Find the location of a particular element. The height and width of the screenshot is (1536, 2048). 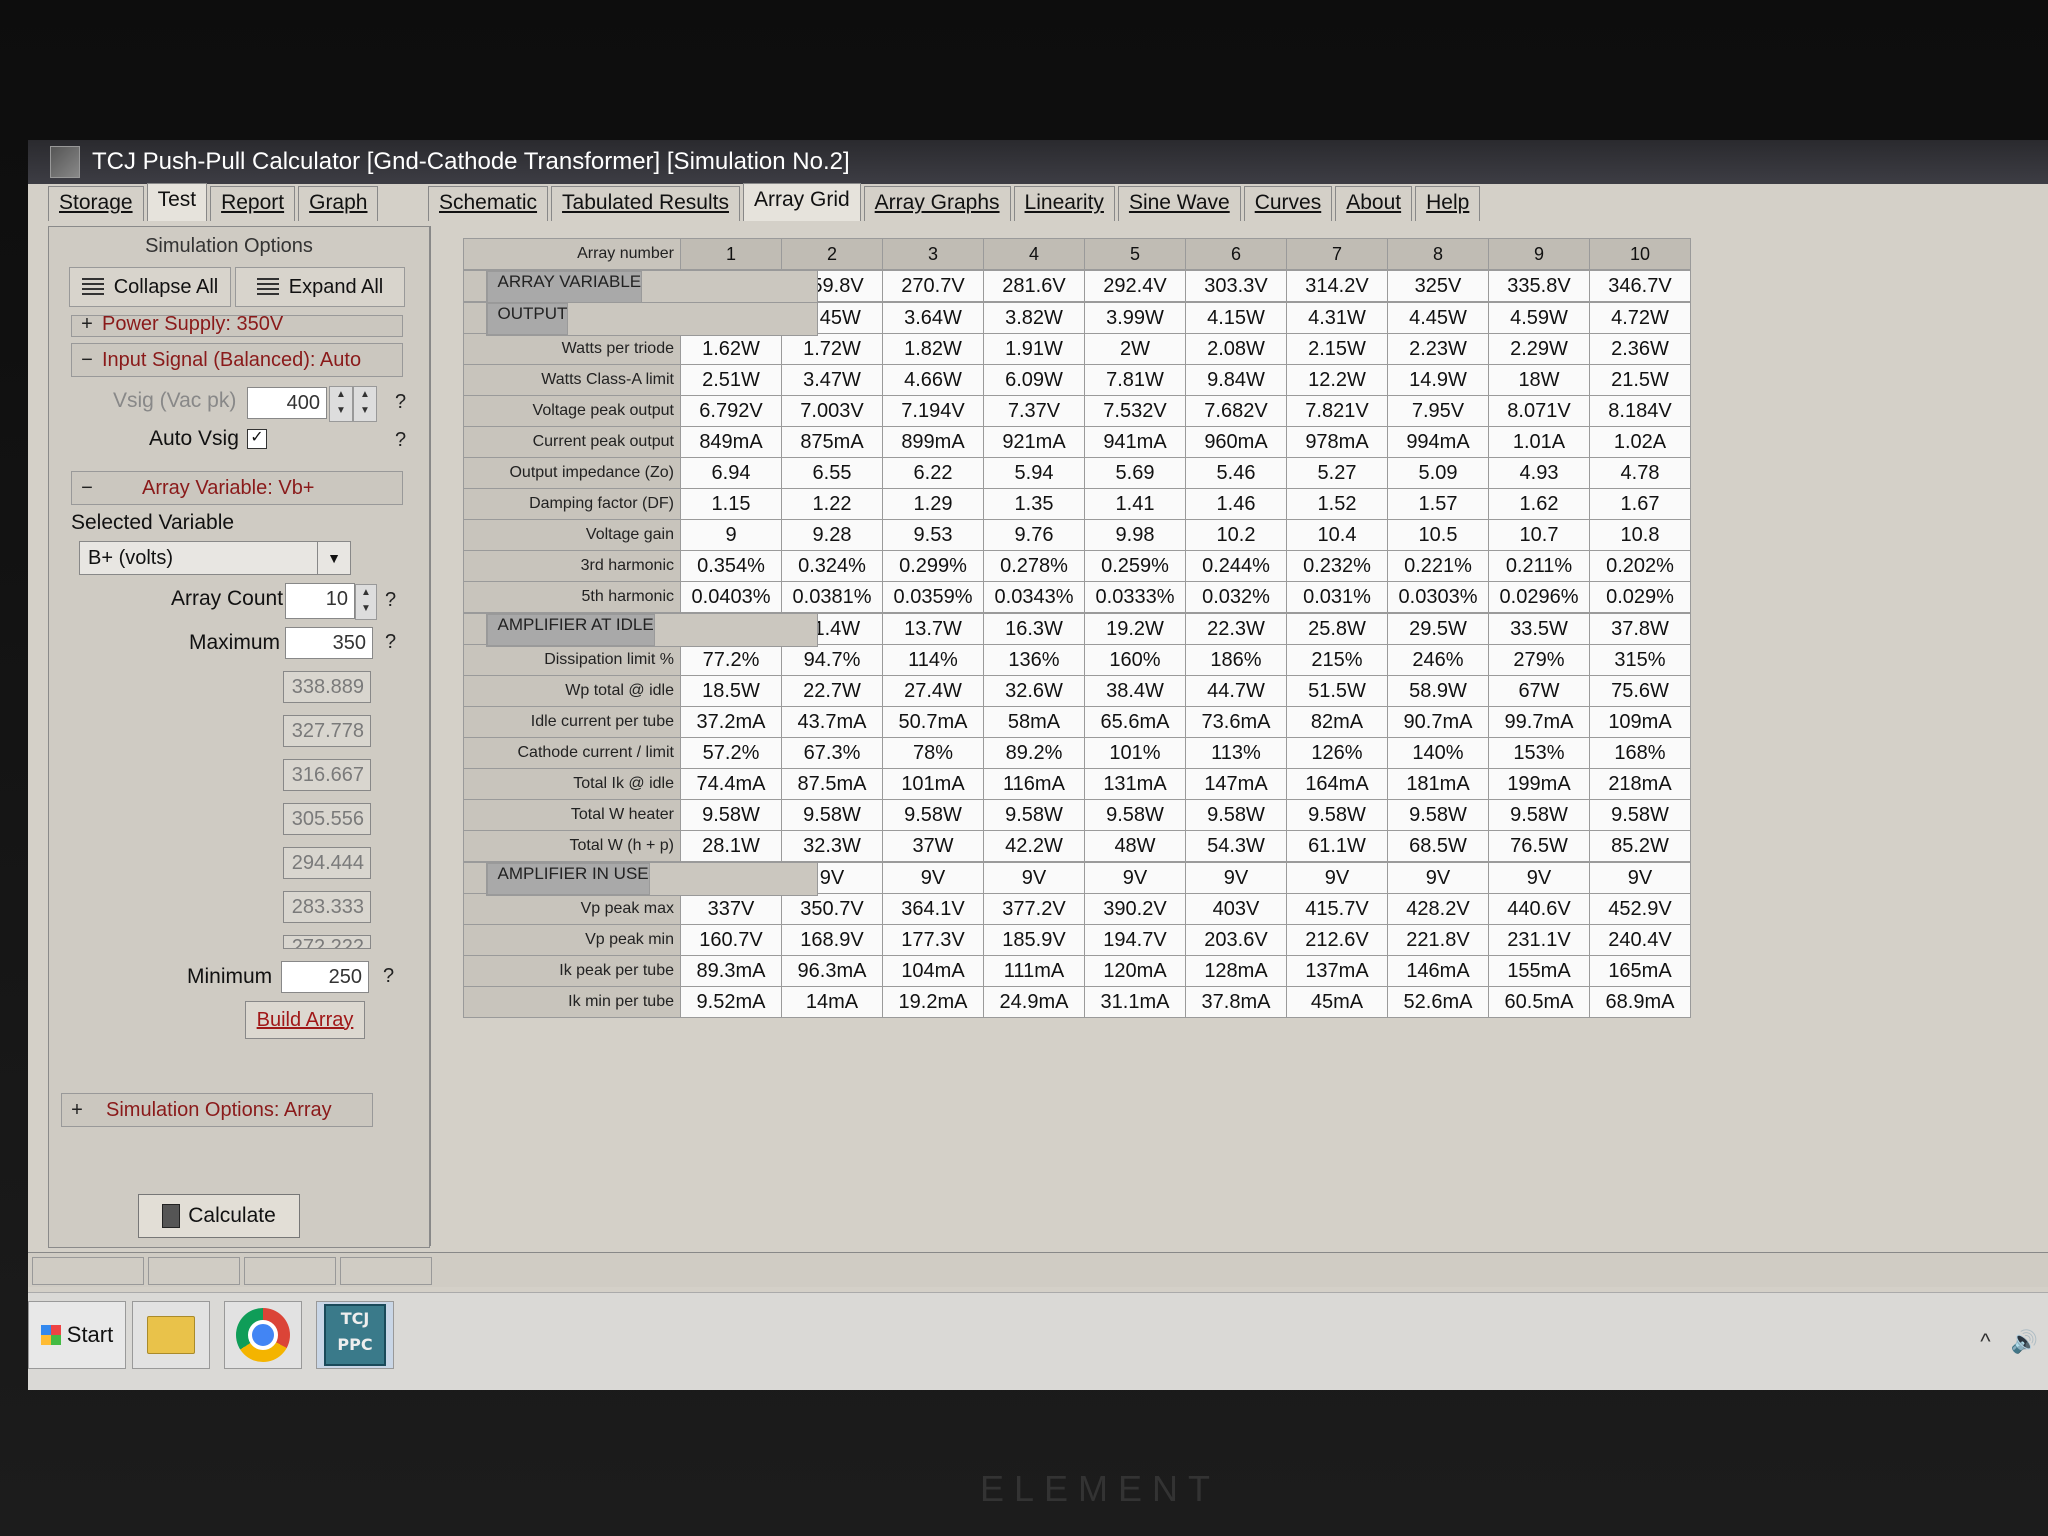

table-cell: 346.7V is located at coordinates (1640, 286).